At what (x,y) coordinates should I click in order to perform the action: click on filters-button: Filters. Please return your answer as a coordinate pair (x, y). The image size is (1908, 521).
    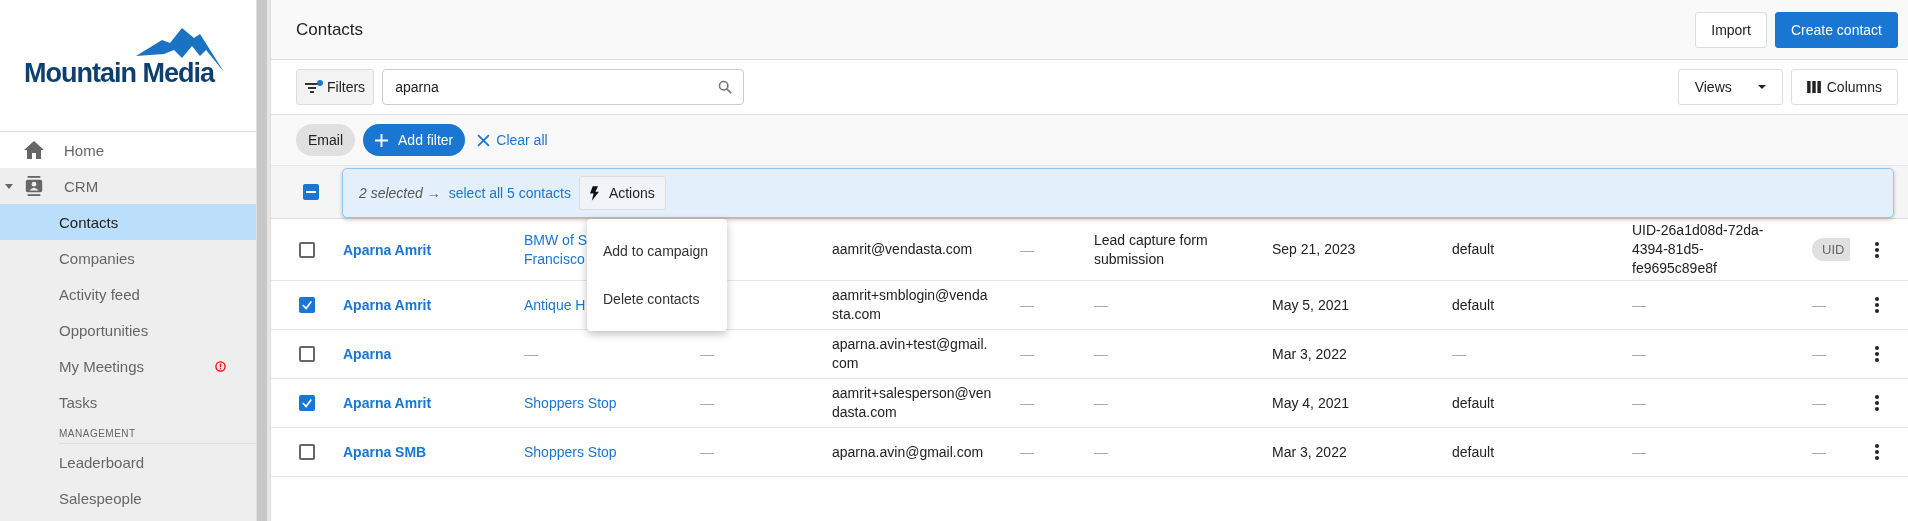
    Looking at the image, I should click on (335, 87).